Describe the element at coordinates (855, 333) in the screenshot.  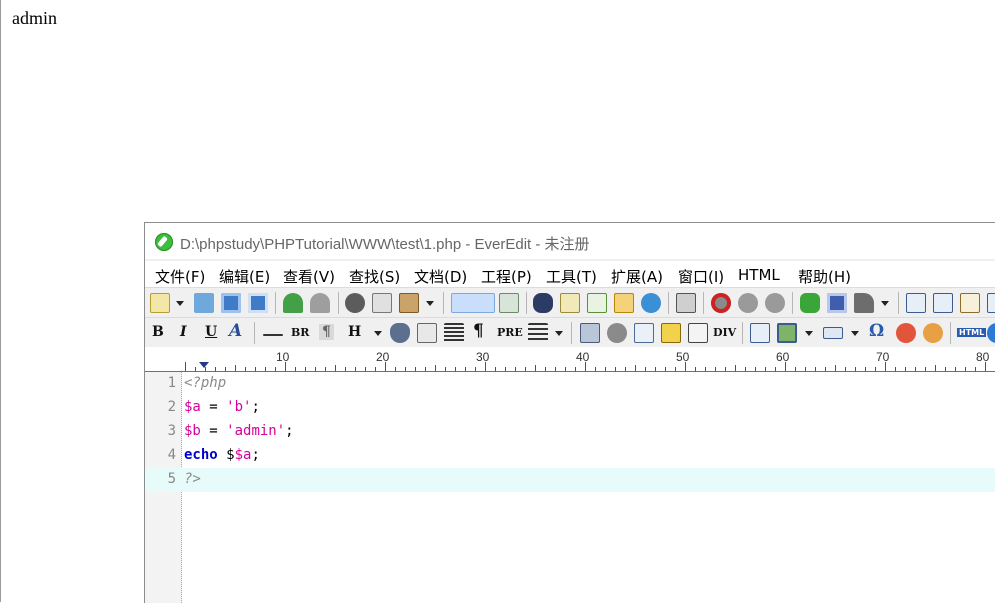
I see `input-dropdown-icon` at that location.